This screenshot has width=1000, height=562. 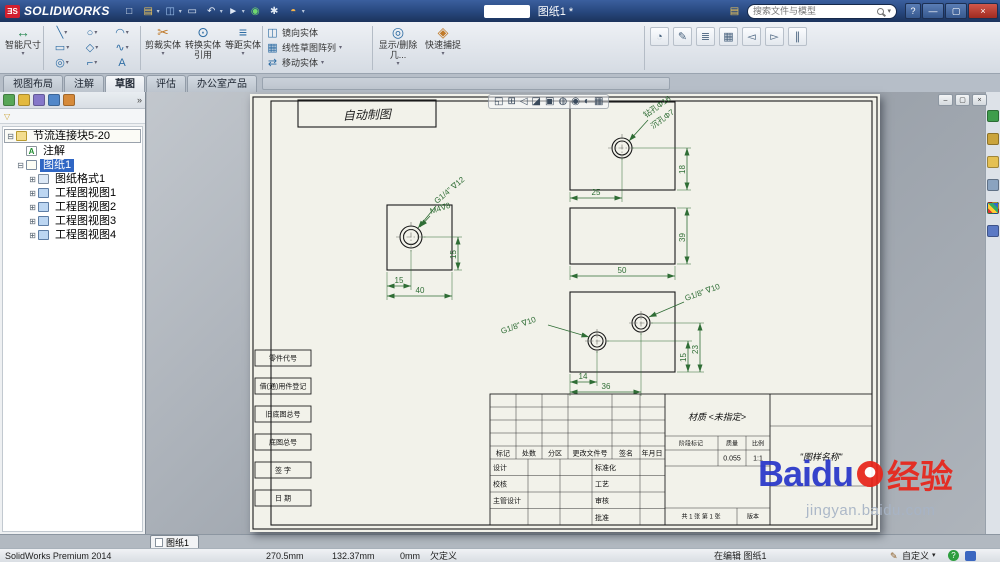 What do you see at coordinates (649, 356) in the screenshot?
I see `dim-15-view4: 15` at bounding box center [649, 356].